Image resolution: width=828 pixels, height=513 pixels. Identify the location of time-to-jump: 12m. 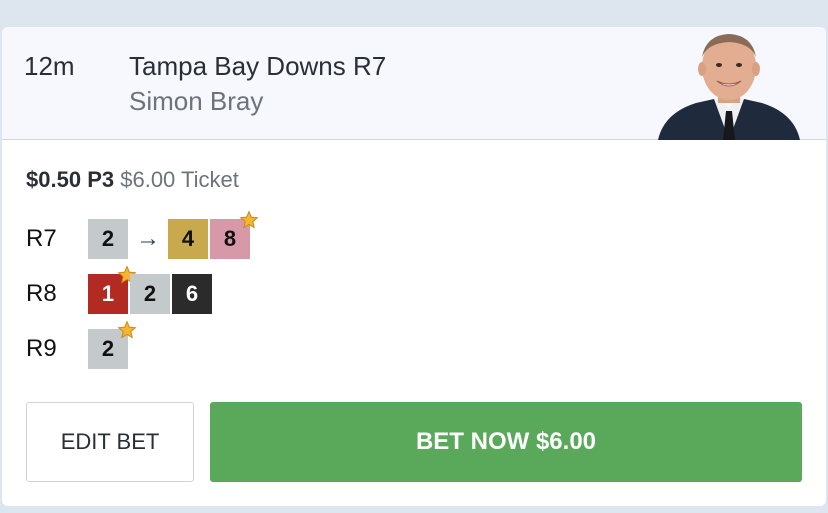
(49, 66).